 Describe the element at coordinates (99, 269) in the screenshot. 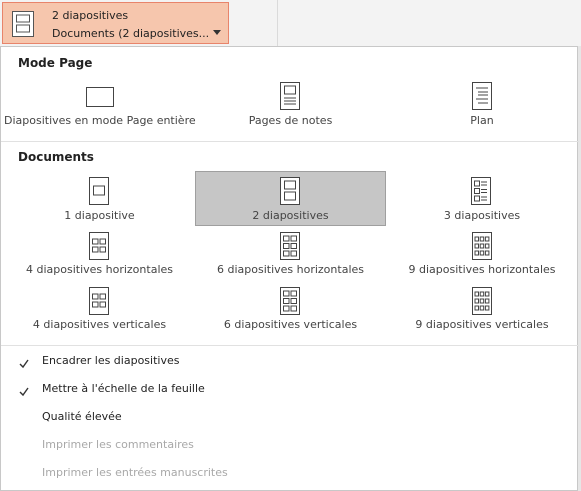

I see `item-label: 4 diapositives horizontales` at that location.